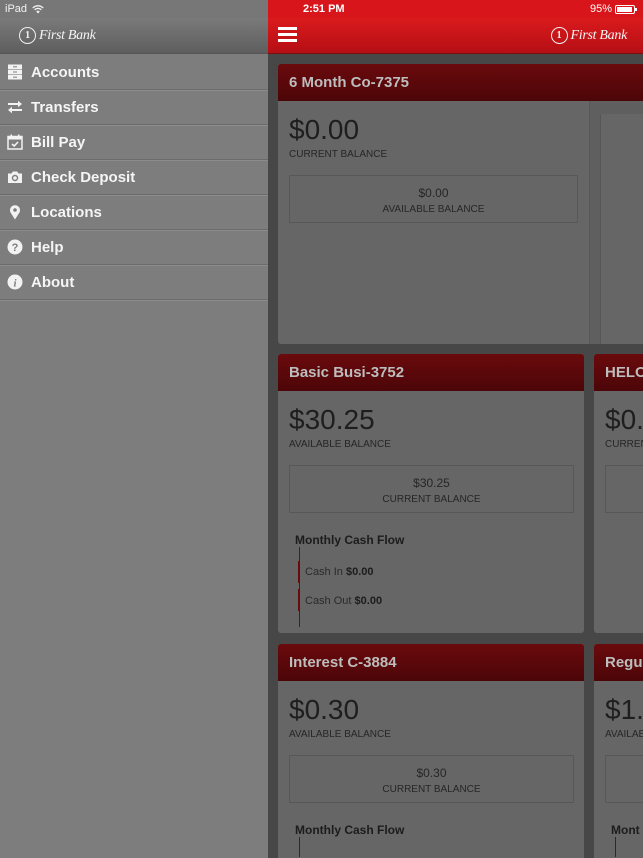 Image resolution: width=643 pixels, height=858 pixels. I want to click on sidebar-item-label: Locations, so click(66, 212).